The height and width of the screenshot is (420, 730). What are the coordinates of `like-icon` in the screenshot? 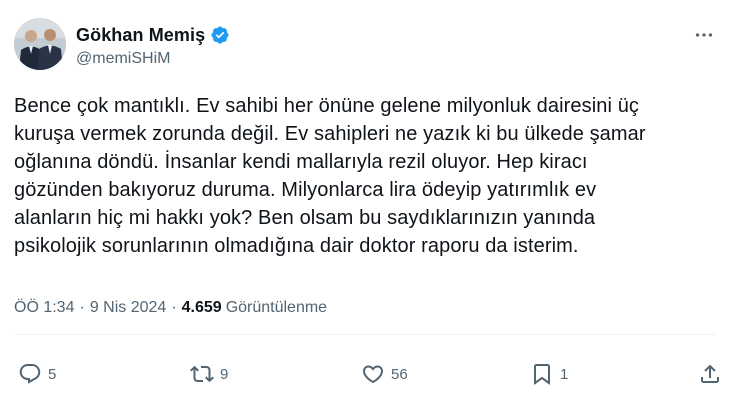 It's located at (373, 374).